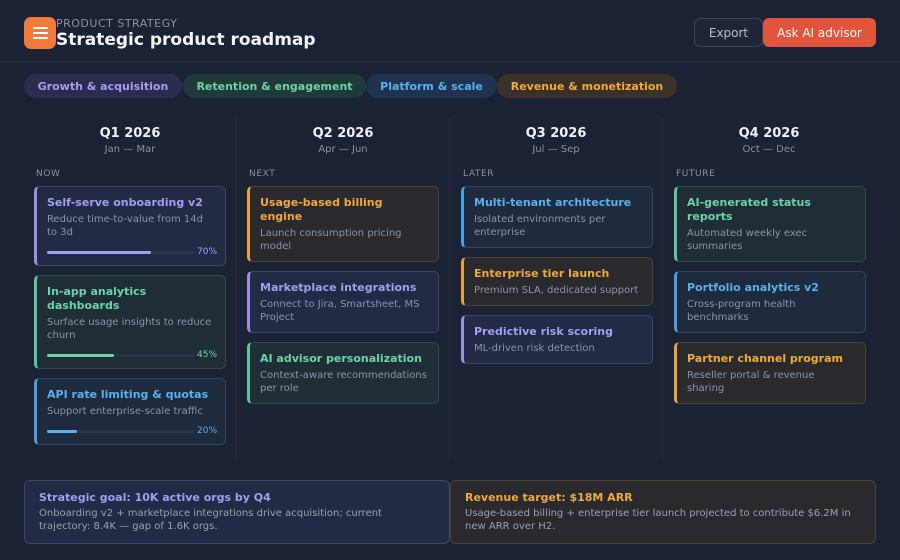  What do you see at coordinates (343, 140) in the screenshot?
I see `quarter-header: Q2 2026 Apr — Jun` at bounding box center [343, 140].